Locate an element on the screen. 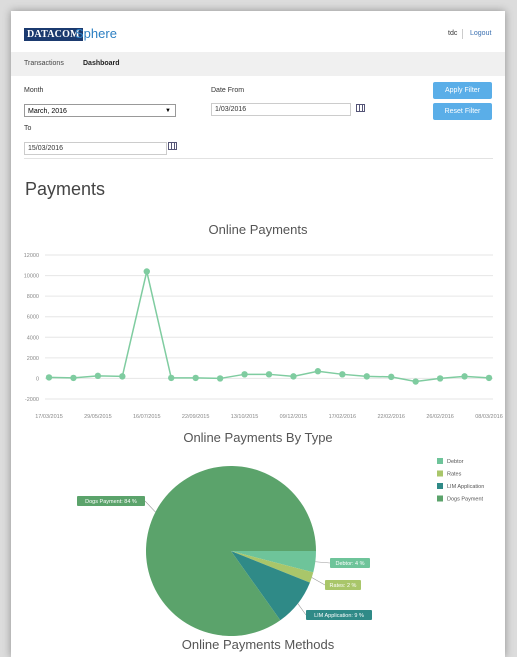 This screenshot has height=657, width=517. top-bar: DATACOM Sphere tdc Logout is located at coordinates (258, 31).